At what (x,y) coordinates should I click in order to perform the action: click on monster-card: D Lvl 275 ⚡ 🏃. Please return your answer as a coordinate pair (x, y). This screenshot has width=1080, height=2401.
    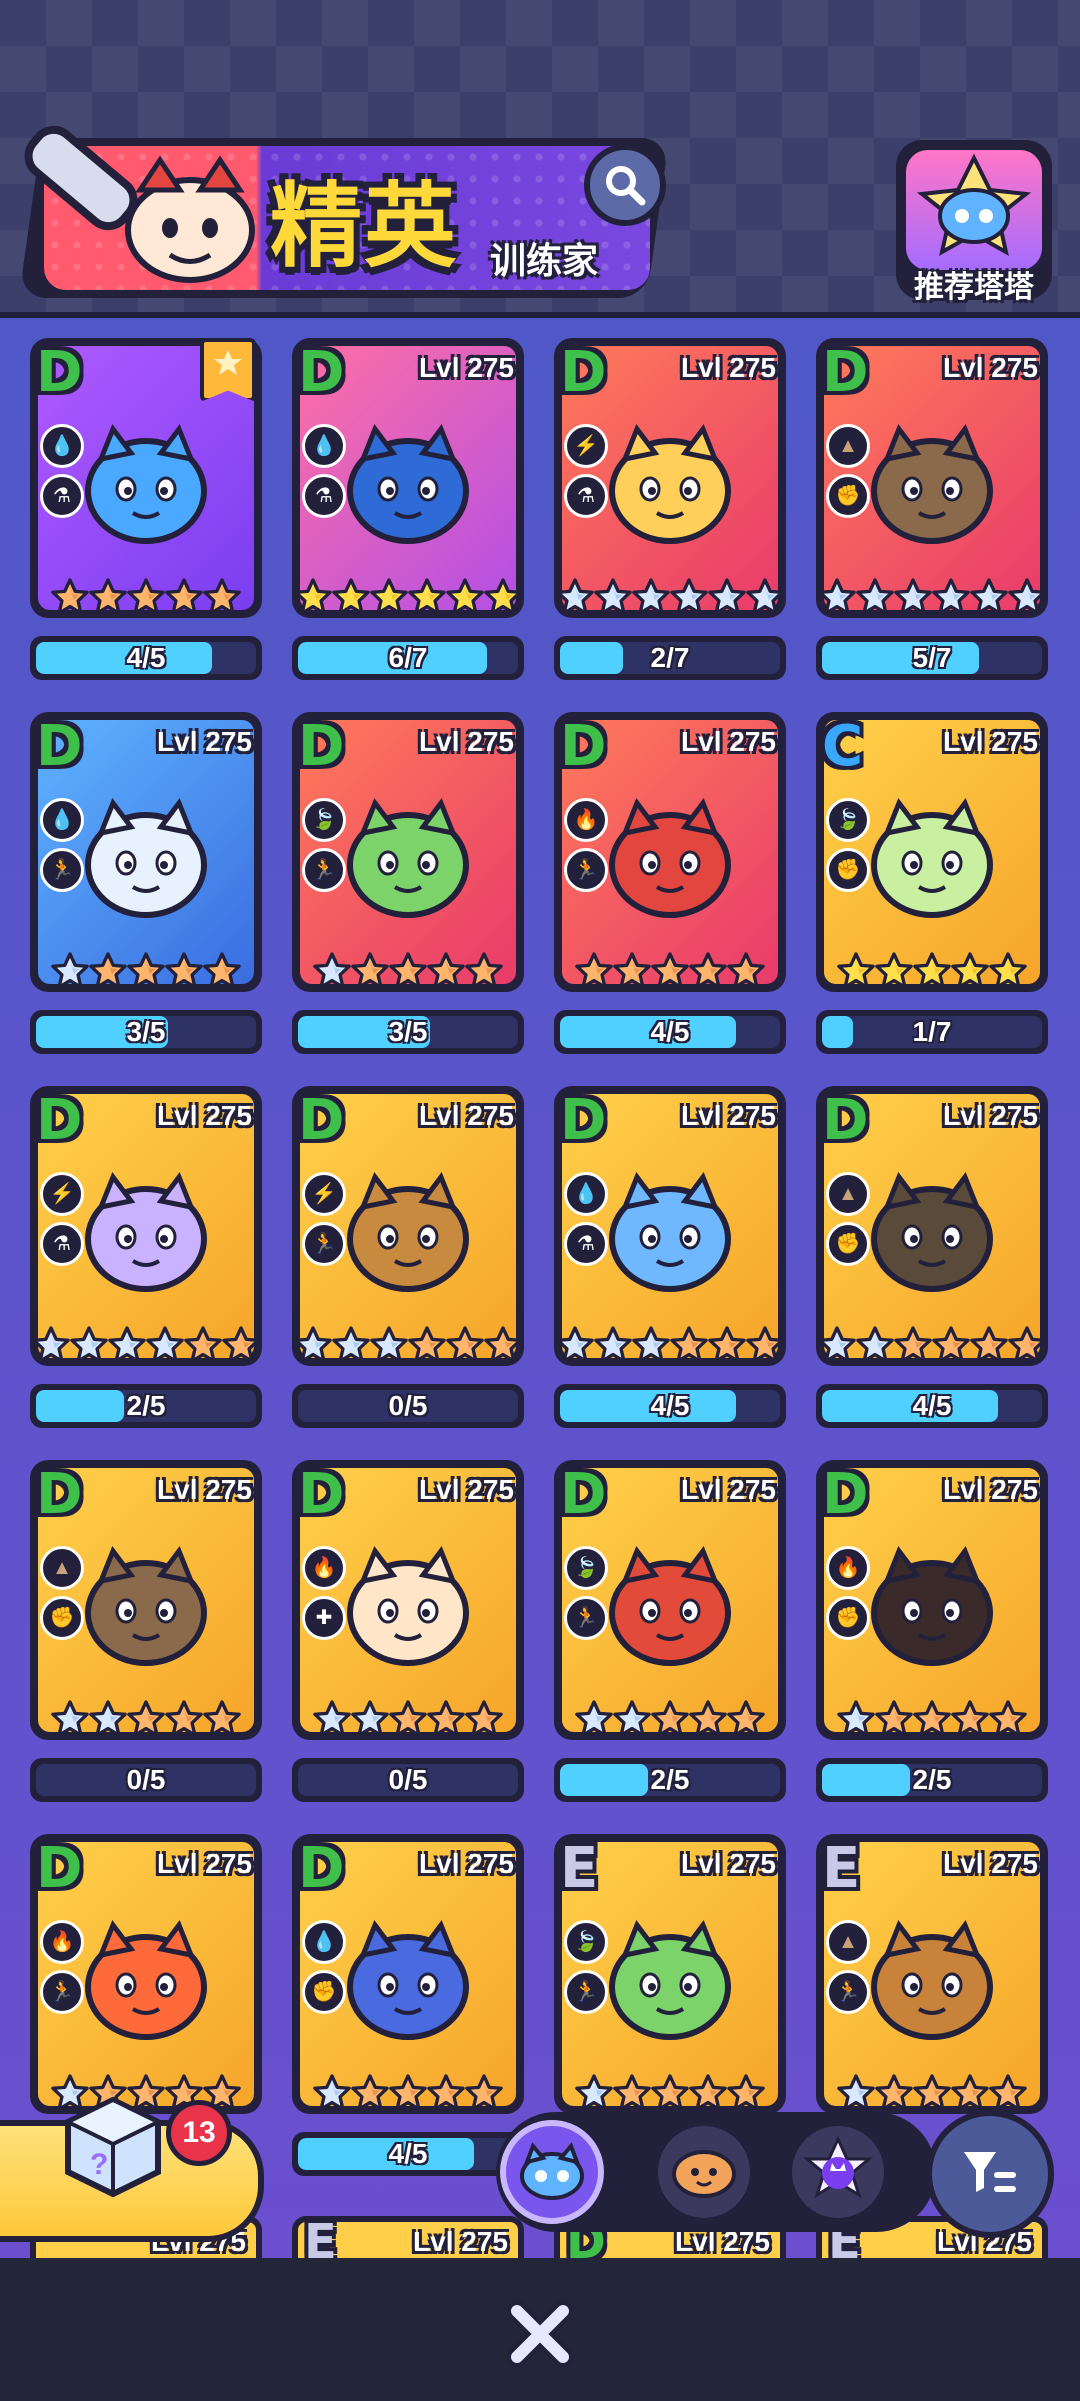
    Looking at the image, I should click on (408, 1226).